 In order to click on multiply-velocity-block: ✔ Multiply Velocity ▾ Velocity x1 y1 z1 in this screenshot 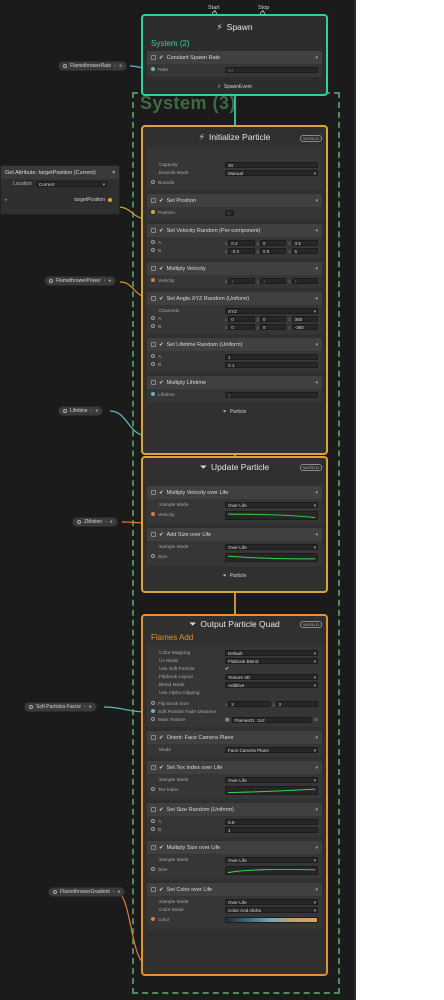, I will do `click(234, 275)`.